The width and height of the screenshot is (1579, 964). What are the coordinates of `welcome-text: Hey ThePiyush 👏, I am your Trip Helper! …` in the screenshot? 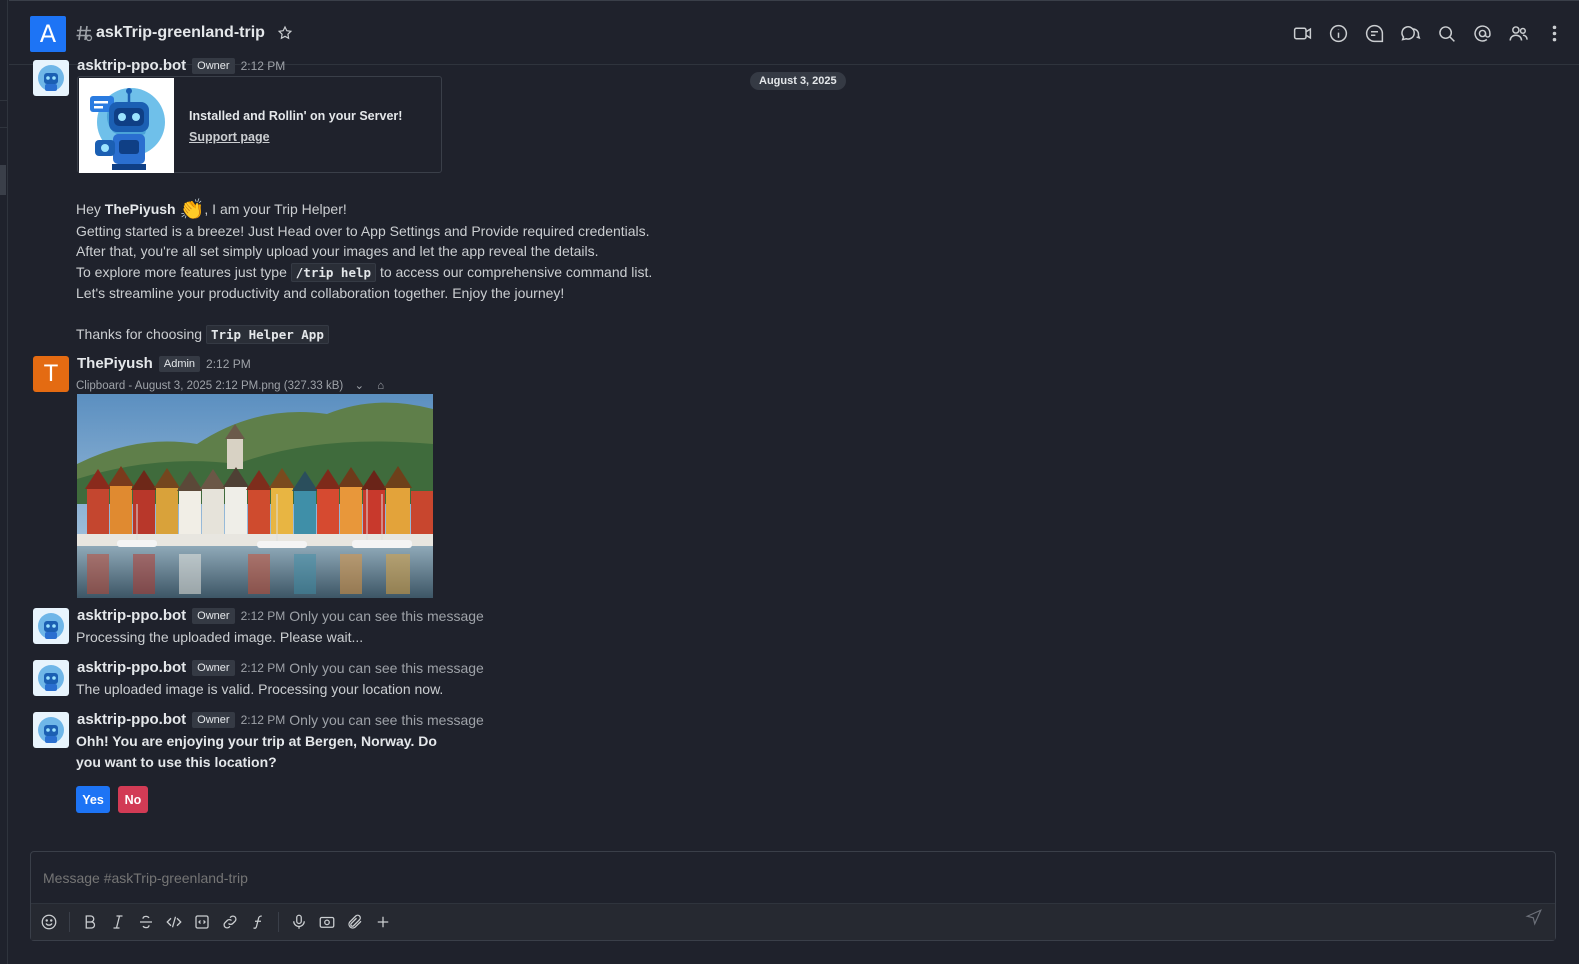 It's located at (364, 272).